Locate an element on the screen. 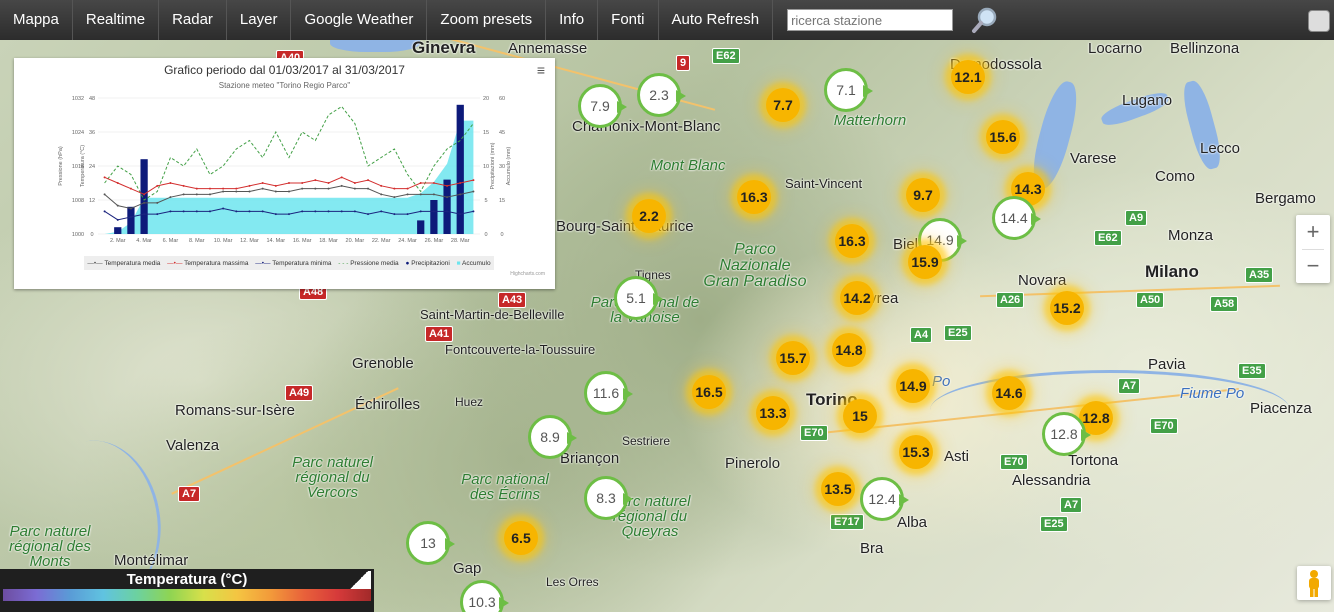  x-tick-label: 10. Mar is located at coordinates (223, 241).